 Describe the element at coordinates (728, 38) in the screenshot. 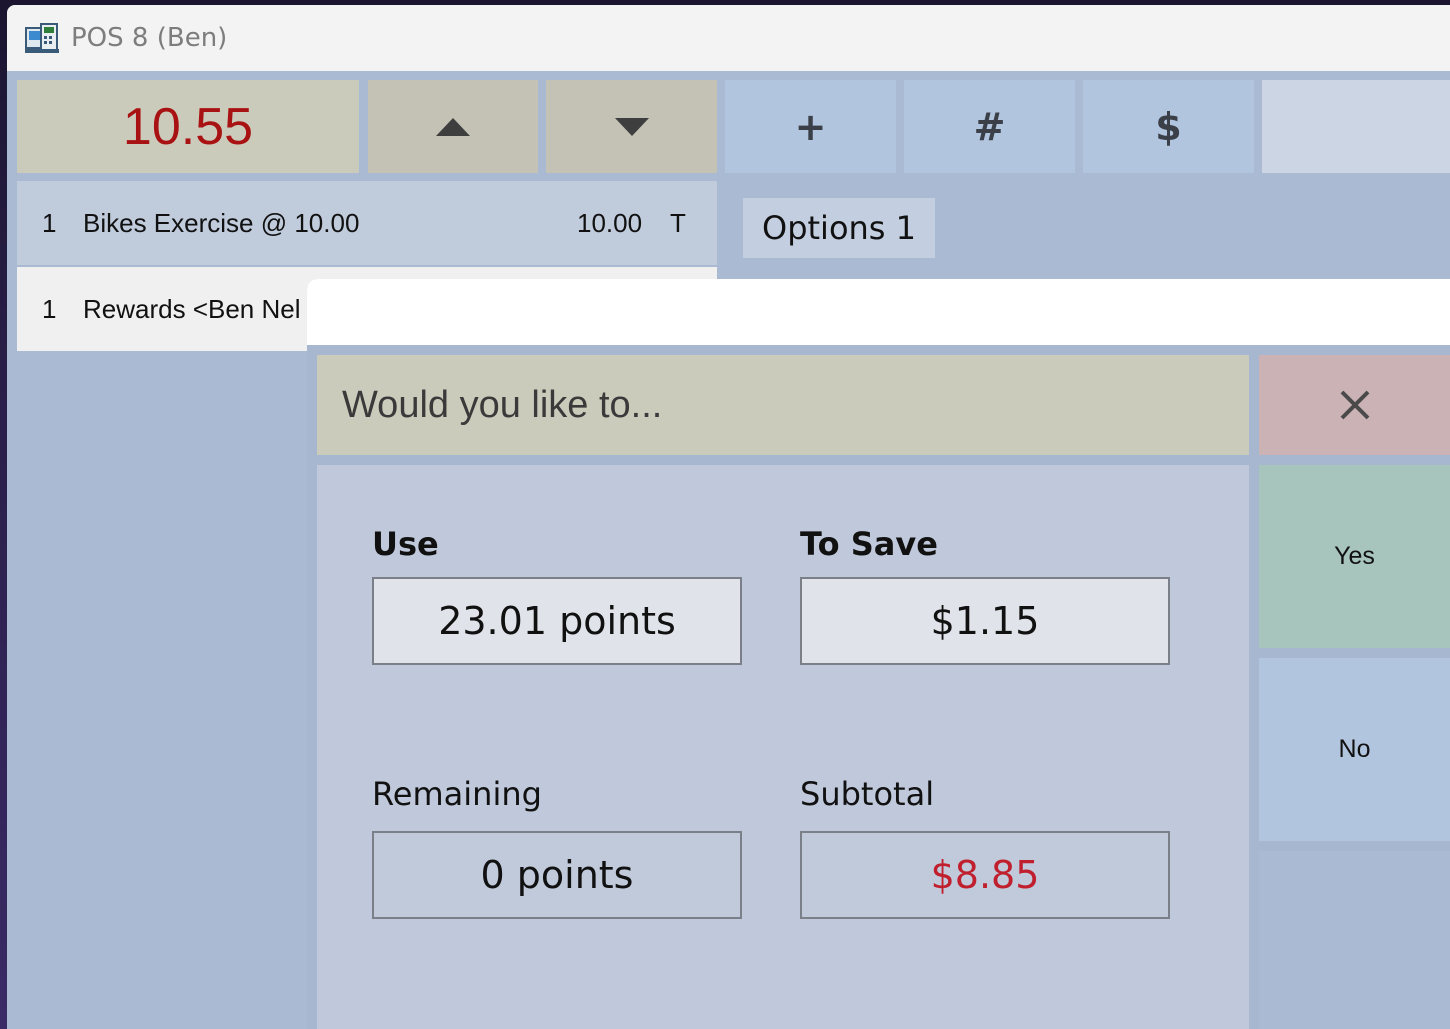

I see `window-titlebar: POS 8 (Ben)` at that location.